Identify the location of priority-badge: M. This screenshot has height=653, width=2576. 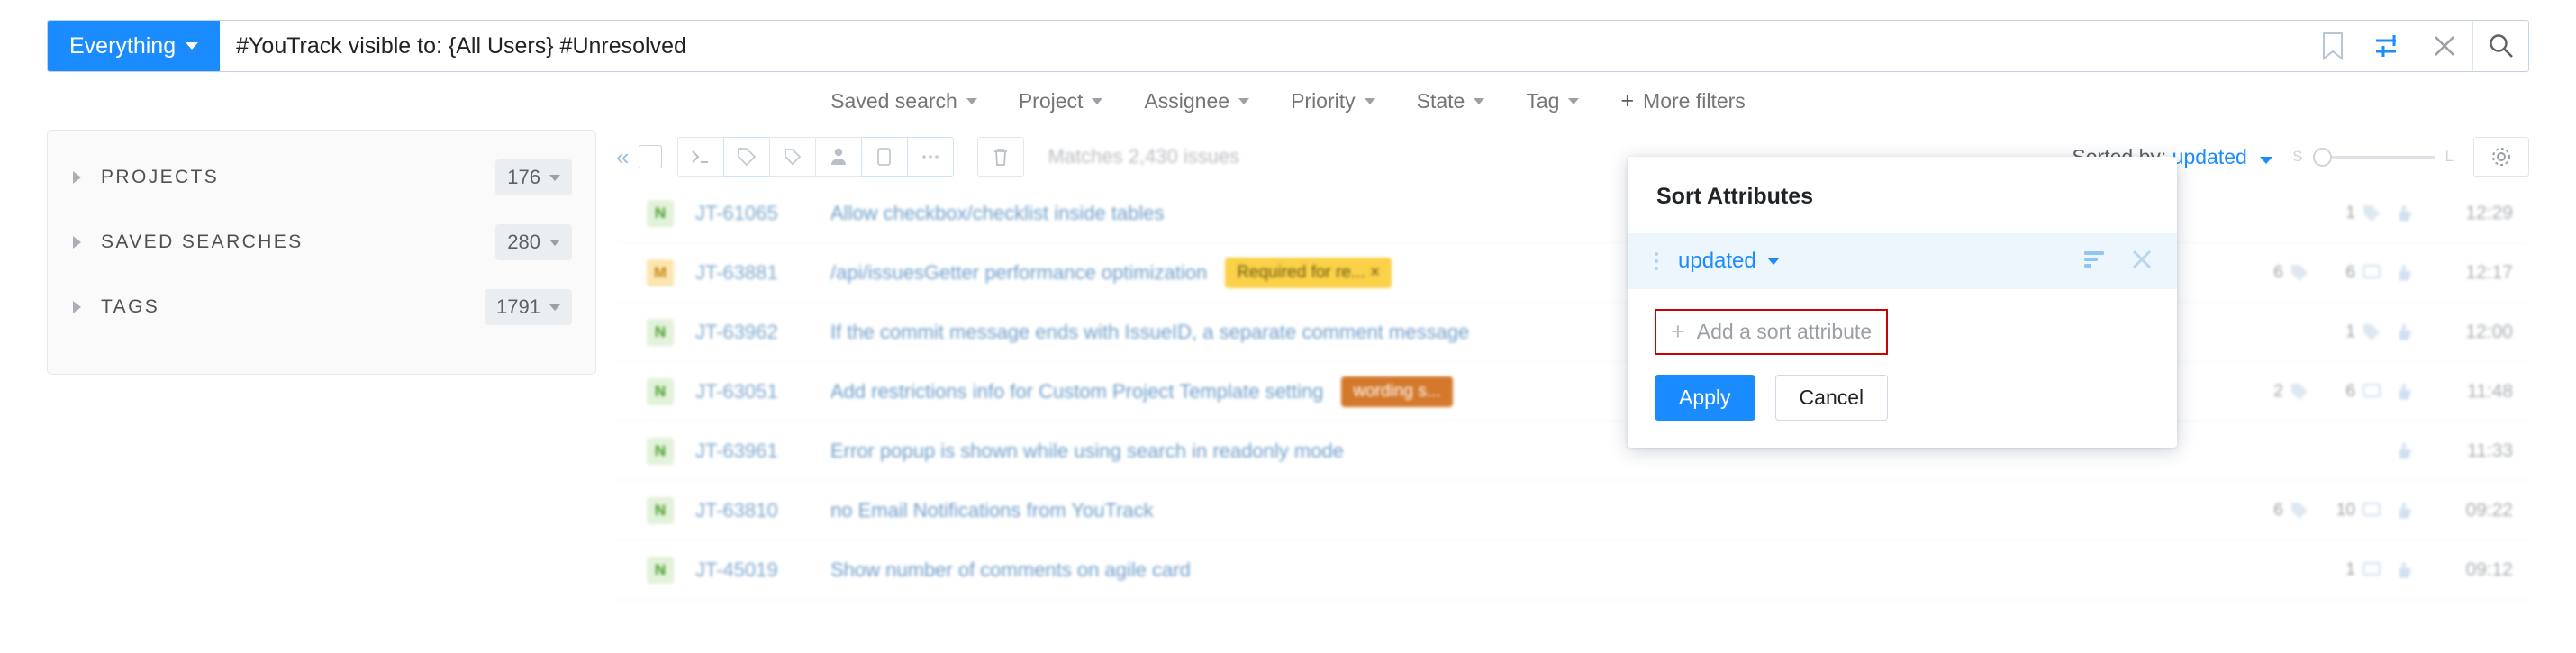
(660, 272).